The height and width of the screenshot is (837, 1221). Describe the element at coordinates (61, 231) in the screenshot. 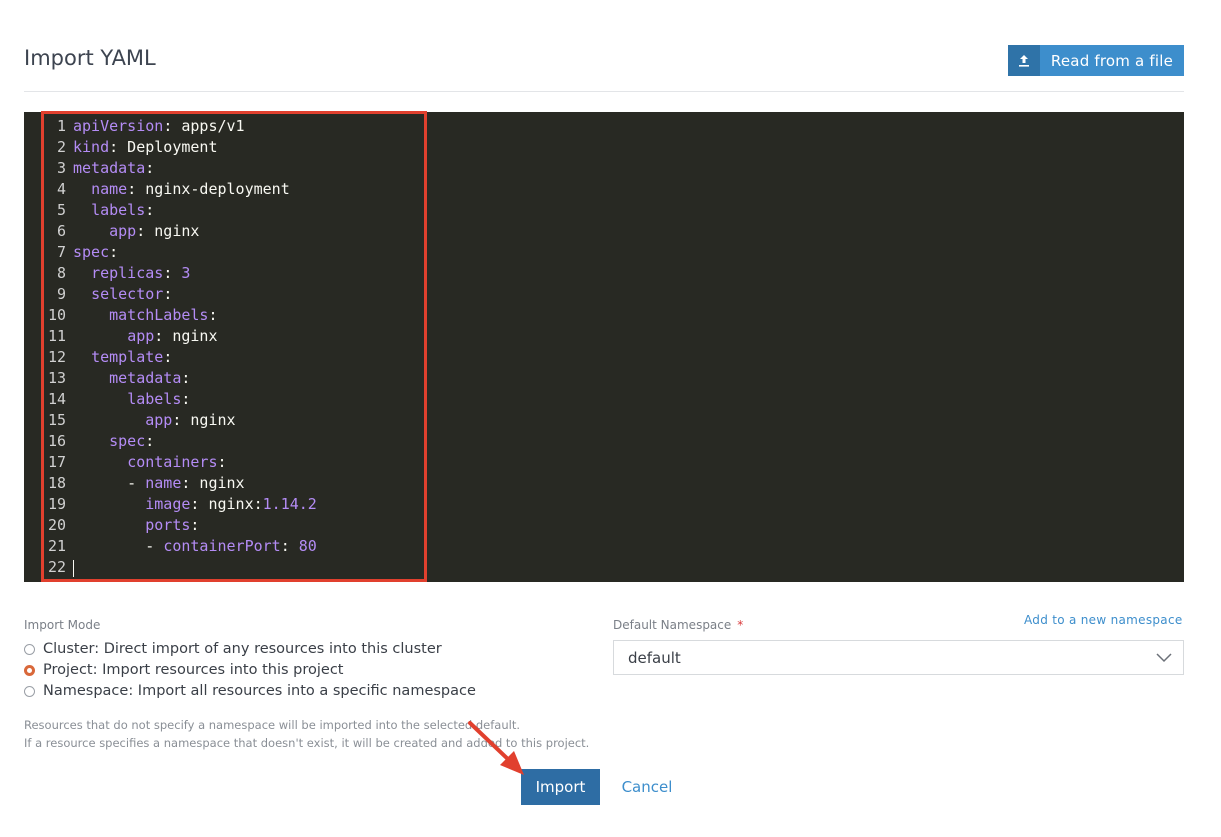

I see `line-number: 6` at that location.